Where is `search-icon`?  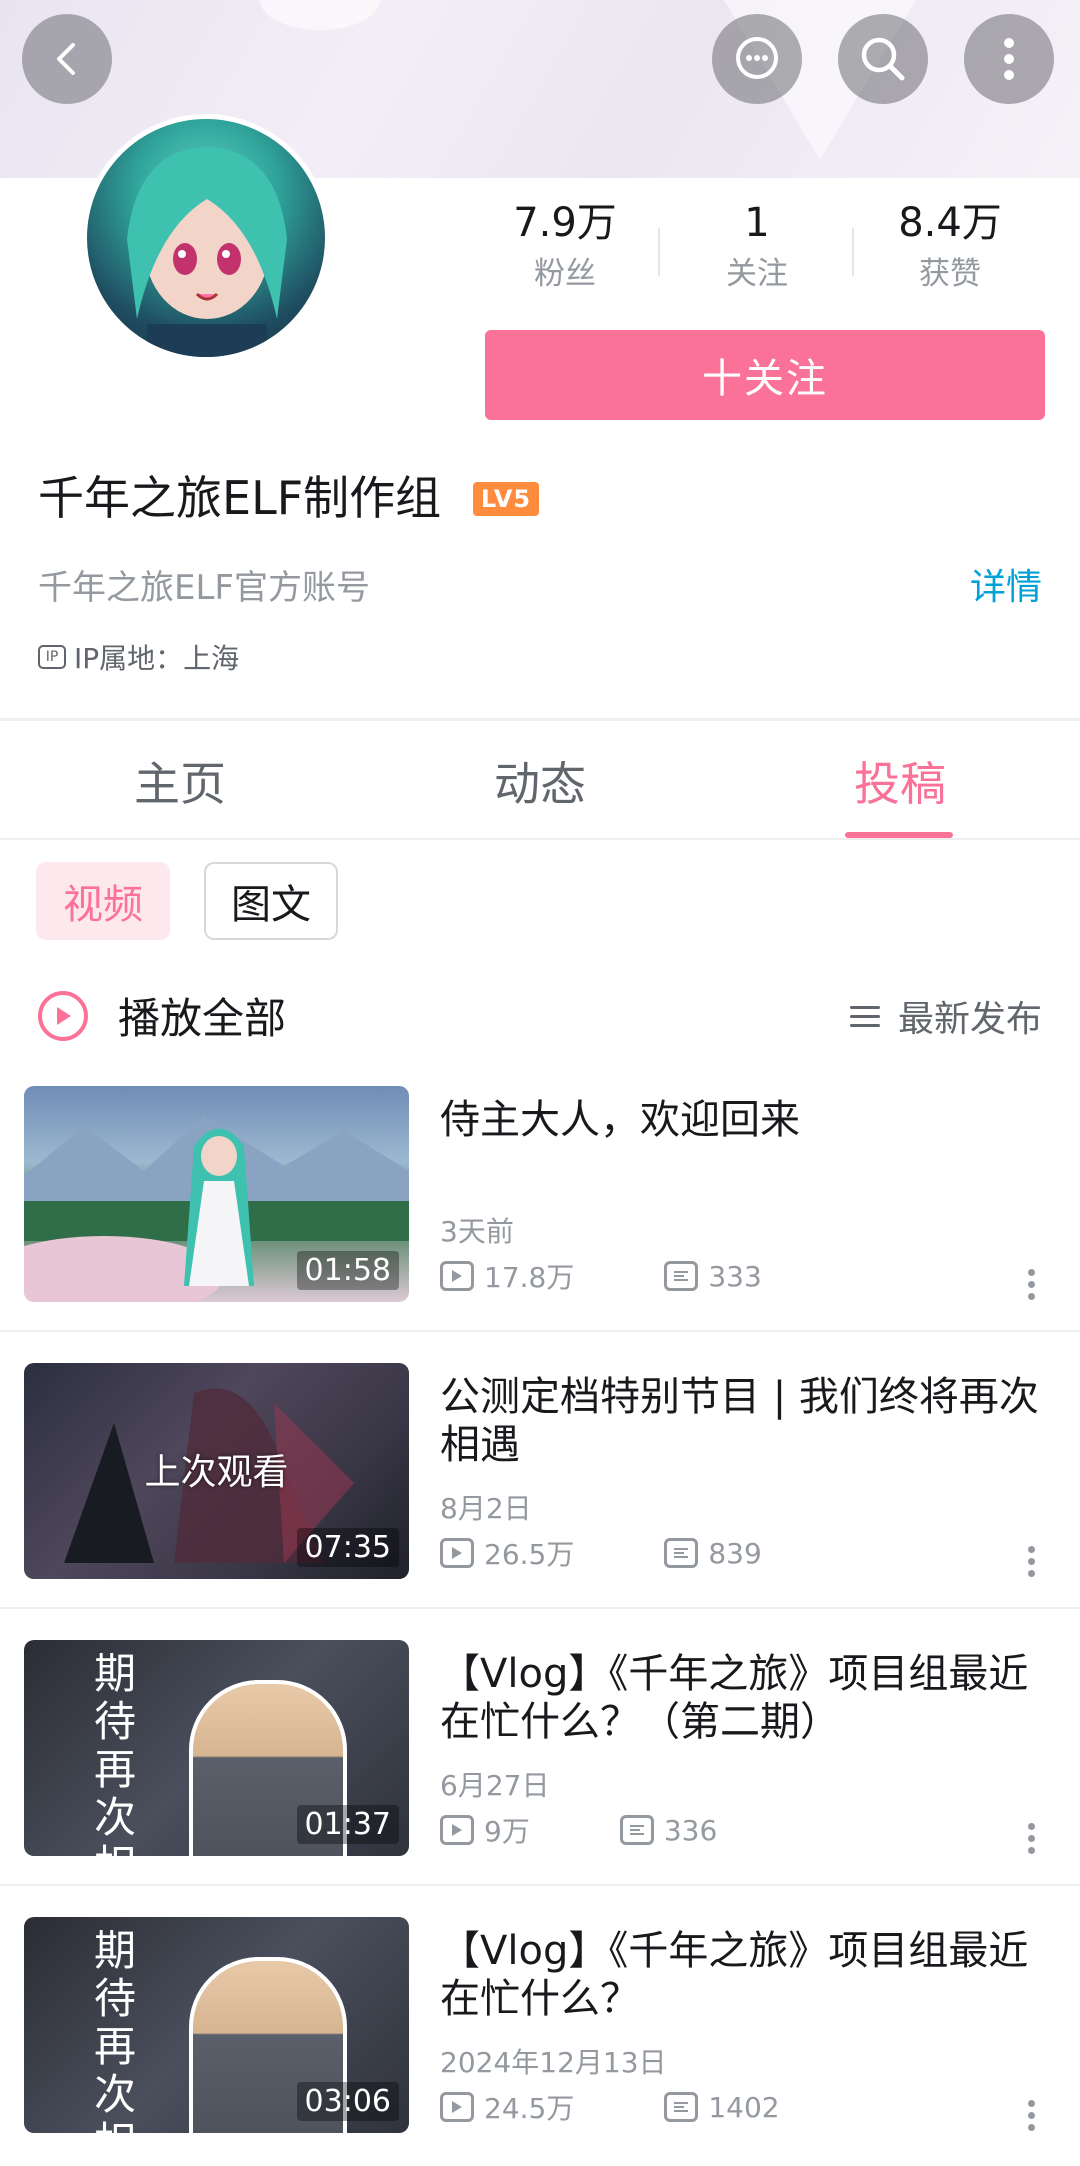
search-icon is located at coordinates (883, 59).